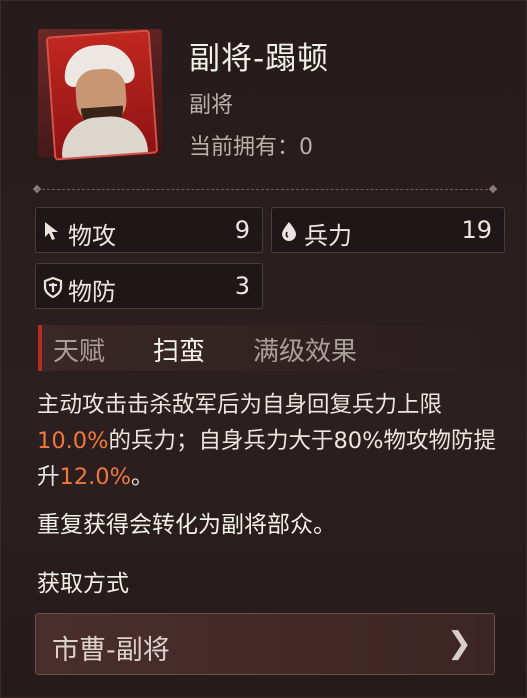  What do you see at coordinates (186, 525) in the screenshot?
I see `duplicate-convert-note: 重复获得会转化为副将部众。` at bounding box center [186, 525].